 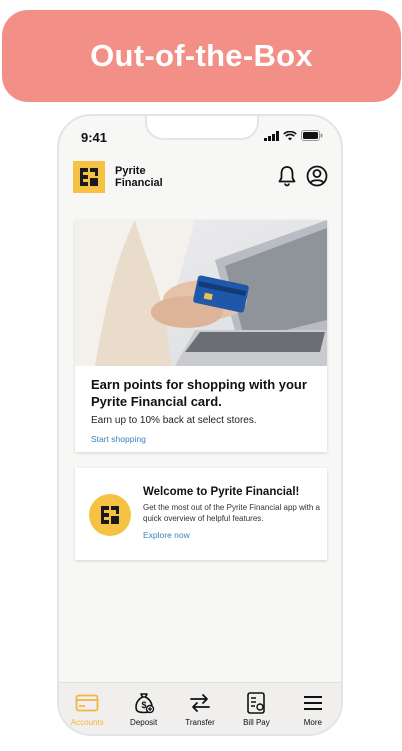 I want to click on menu-icon, so click(x=312, y=703).